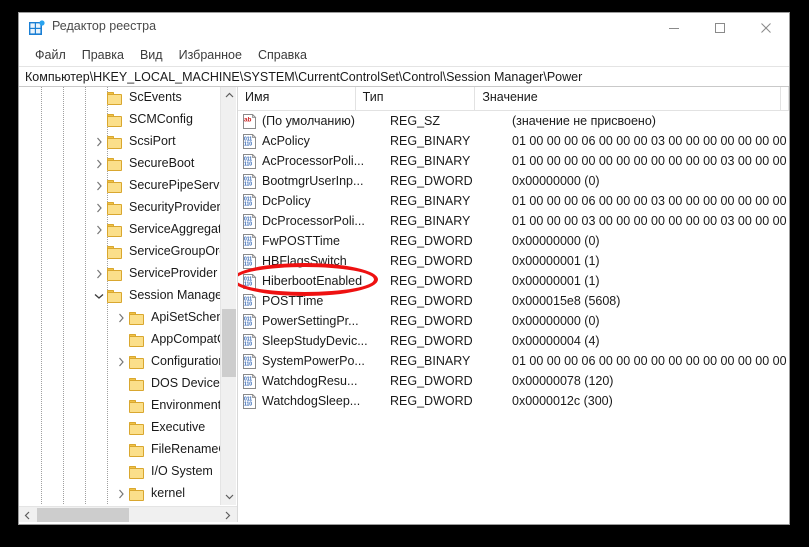 The width and height of the screenshot is (809, 547). What do you see at coordinates (175, 185) in the screenshot?
I see `tree-item-label: SecurePipeServers` at bounding box center [175, 185].